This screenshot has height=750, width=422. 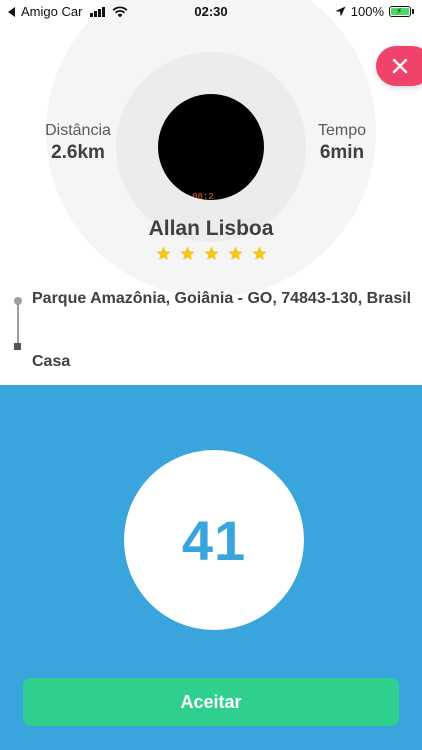 I want to click on avatar-timestamp: 20 08:2, so click(x=195, y=196).